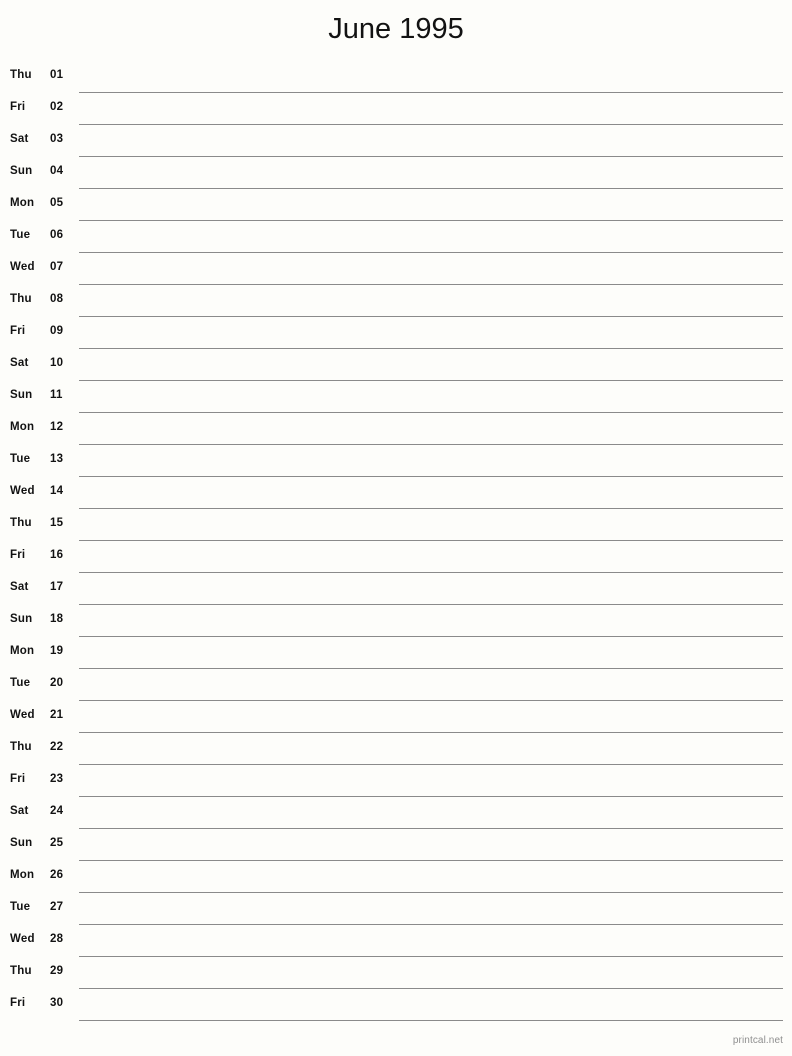  What do you see at coordinates (396, 909) in the screenshot?
I see `day-row: Tue 27` at bounding box center [396, 909].